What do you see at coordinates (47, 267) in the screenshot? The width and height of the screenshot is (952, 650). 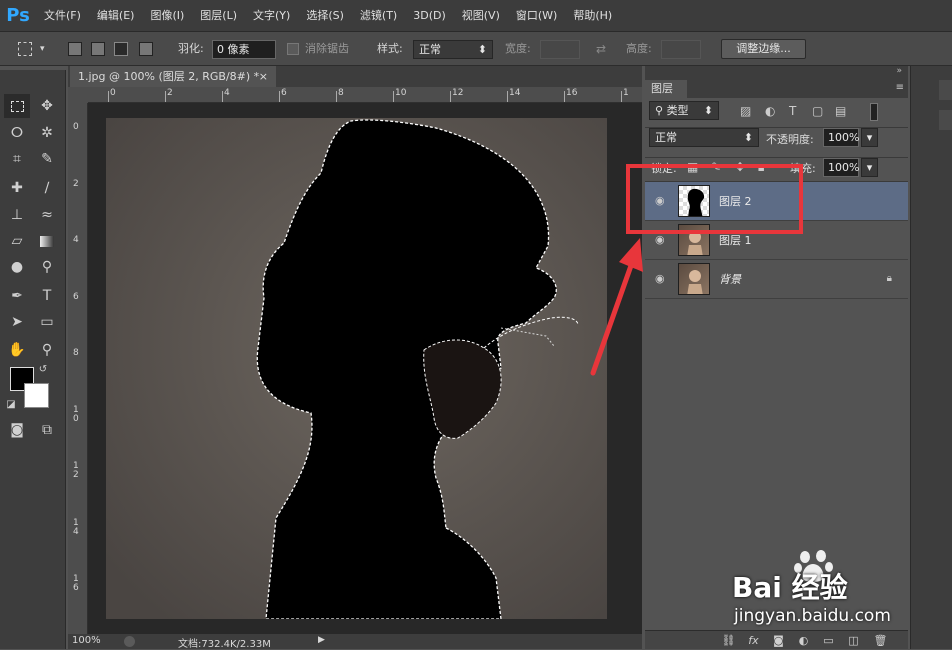 I see `dodge-icon: ⚲` at bounding box center [47, 267].